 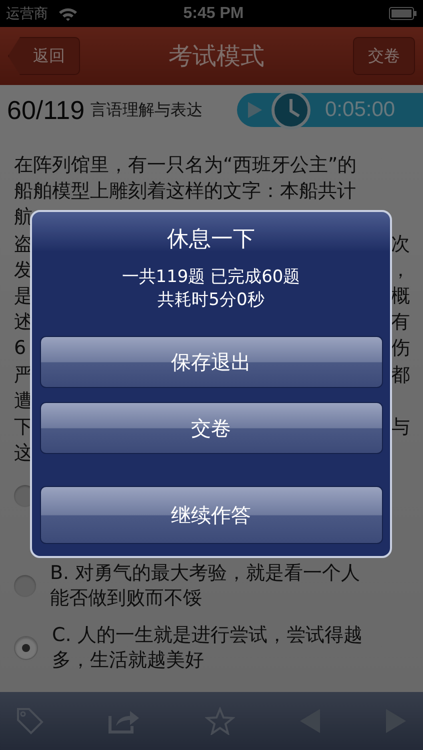 I want to click on question-text: 这, so click(x=23, y=453).